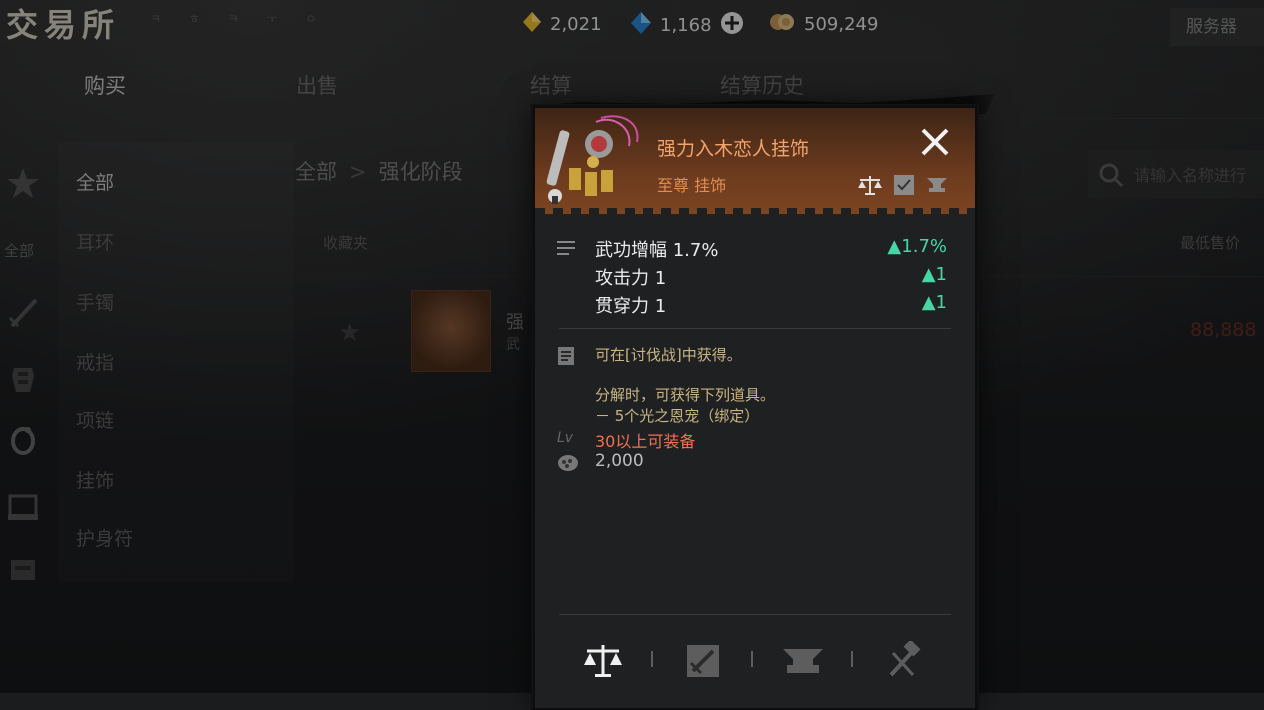  Describe the element at coordinates (870, 187) in the screenshot. I see `tradeable-scale-icon` at that location.